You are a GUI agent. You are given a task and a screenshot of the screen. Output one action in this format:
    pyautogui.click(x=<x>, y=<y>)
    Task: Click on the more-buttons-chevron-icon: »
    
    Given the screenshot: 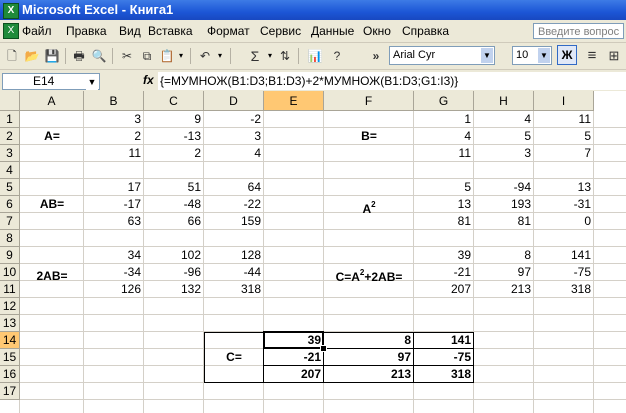 What is the action you would take?
    pyautogui.click(x=376, y=56)
    